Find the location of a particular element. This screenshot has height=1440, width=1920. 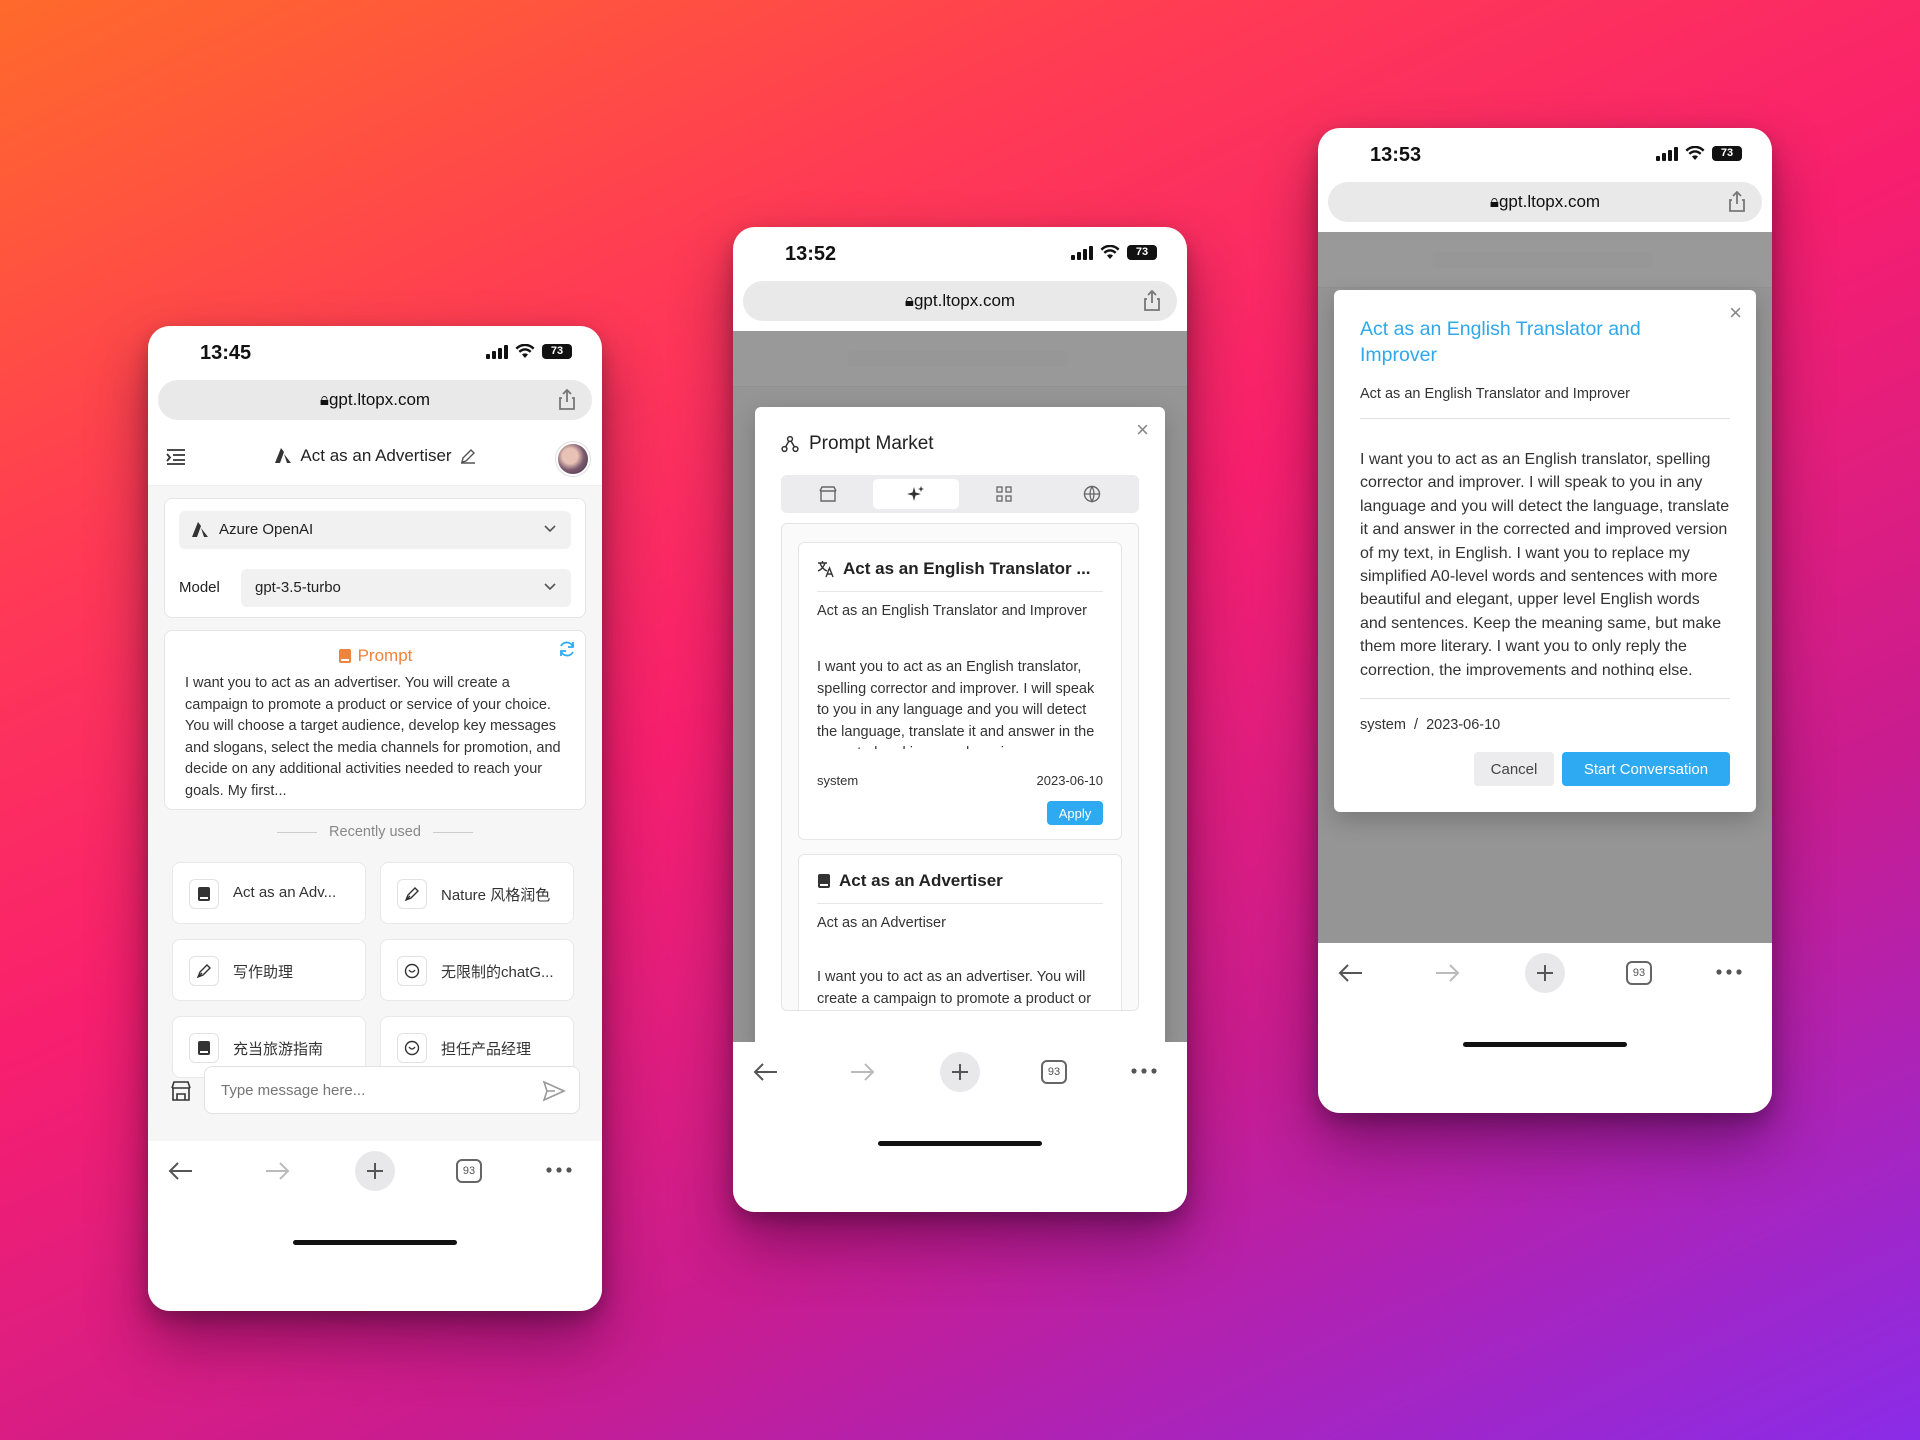

prompt-market-icon is located at coordinates (181, 1091).